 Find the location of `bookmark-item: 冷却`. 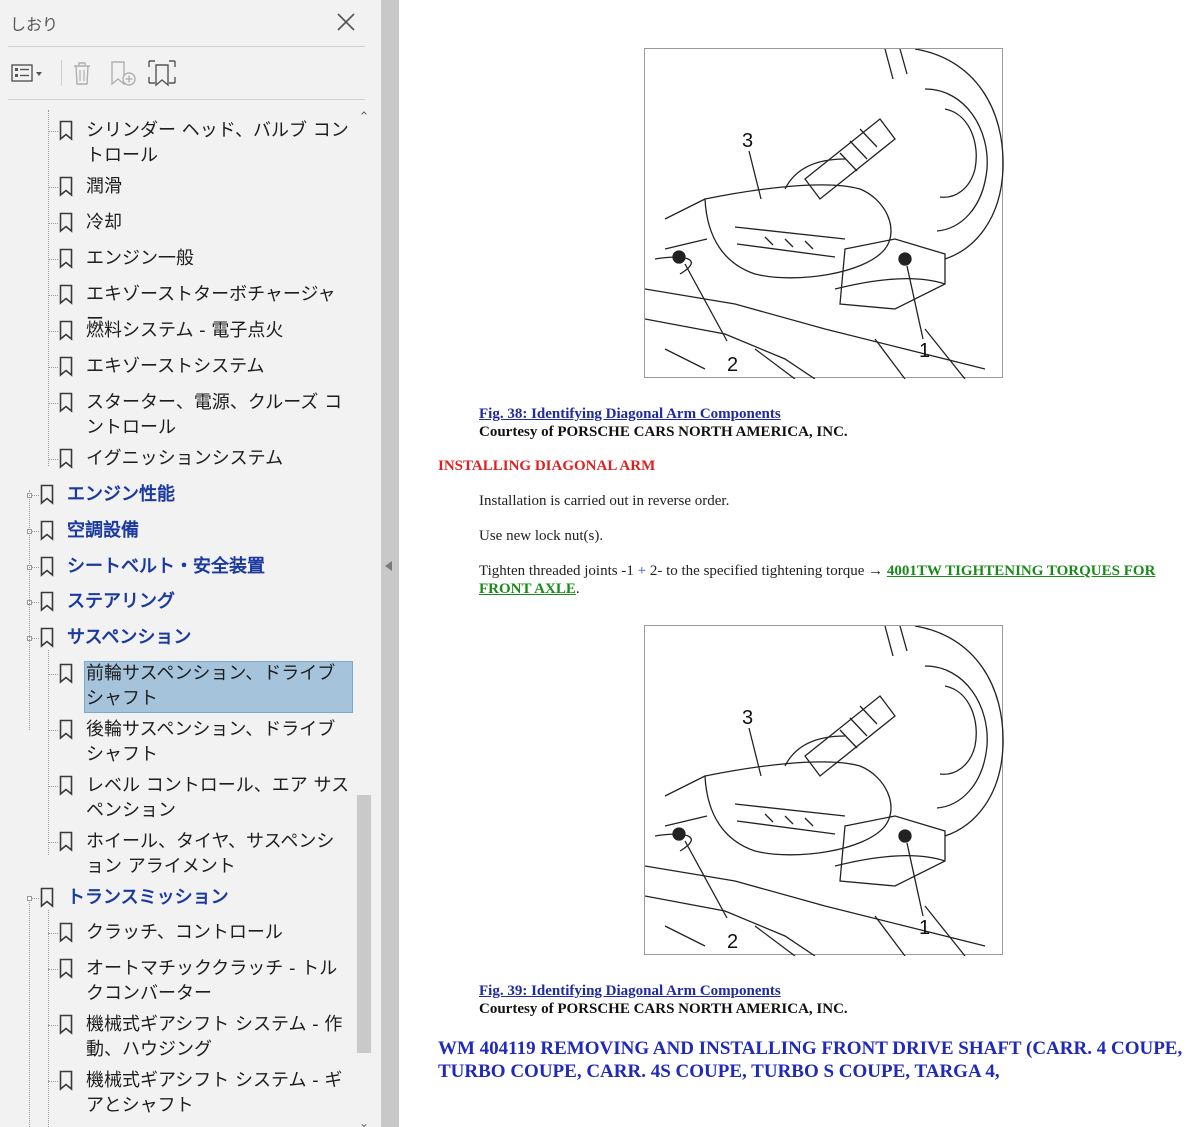

bookmark-item: 冷却 is located at coordinates (177, 223).